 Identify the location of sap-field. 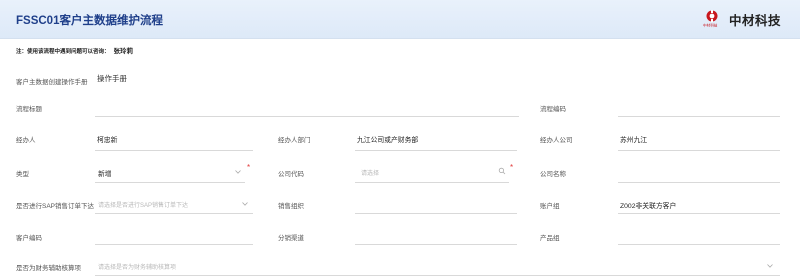
(174, 213).